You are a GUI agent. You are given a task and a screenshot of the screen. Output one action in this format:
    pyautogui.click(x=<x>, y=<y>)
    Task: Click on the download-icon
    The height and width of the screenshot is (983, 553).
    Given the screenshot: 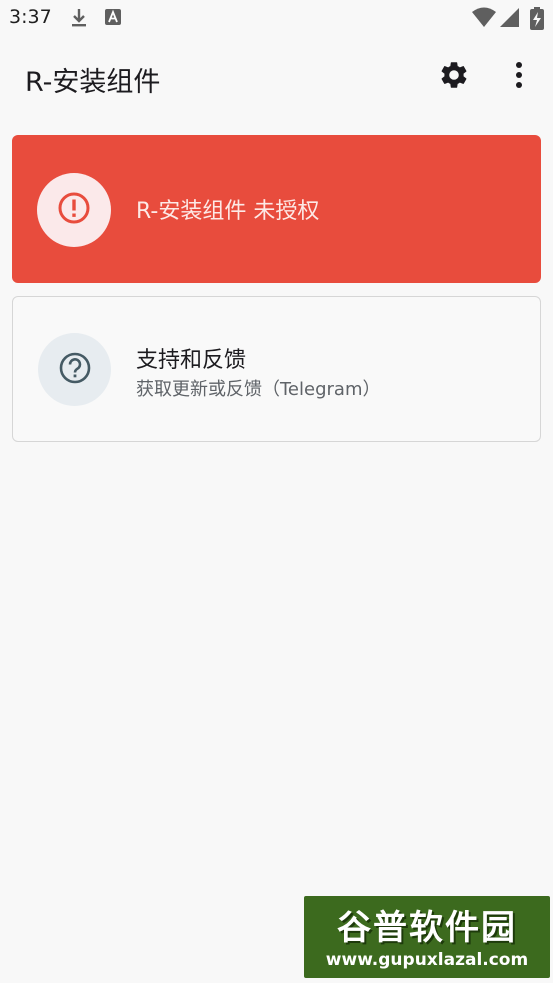 What is the action you would take?
    pyautogui.click(x=79, y=20)
    